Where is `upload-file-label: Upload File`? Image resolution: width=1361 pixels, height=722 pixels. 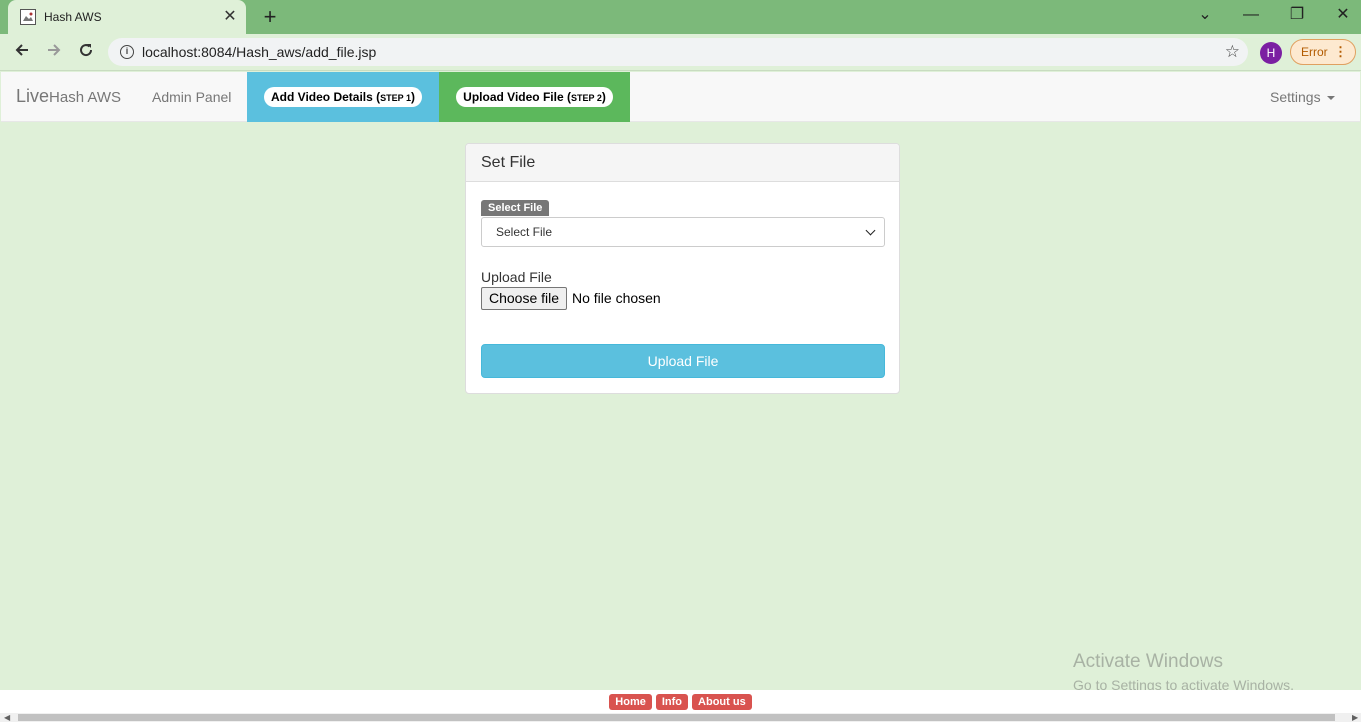 upload-file-label: Upload File is located at coordinates (516, 277).